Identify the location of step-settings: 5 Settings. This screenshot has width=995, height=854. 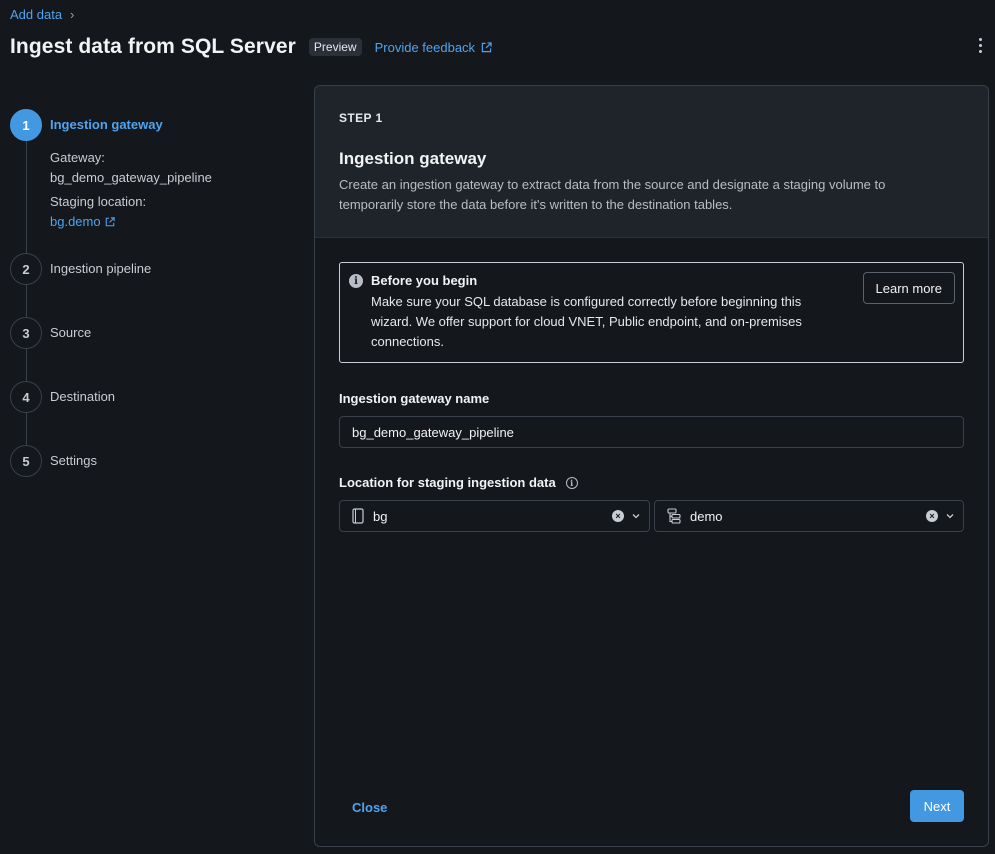
(53, 461).